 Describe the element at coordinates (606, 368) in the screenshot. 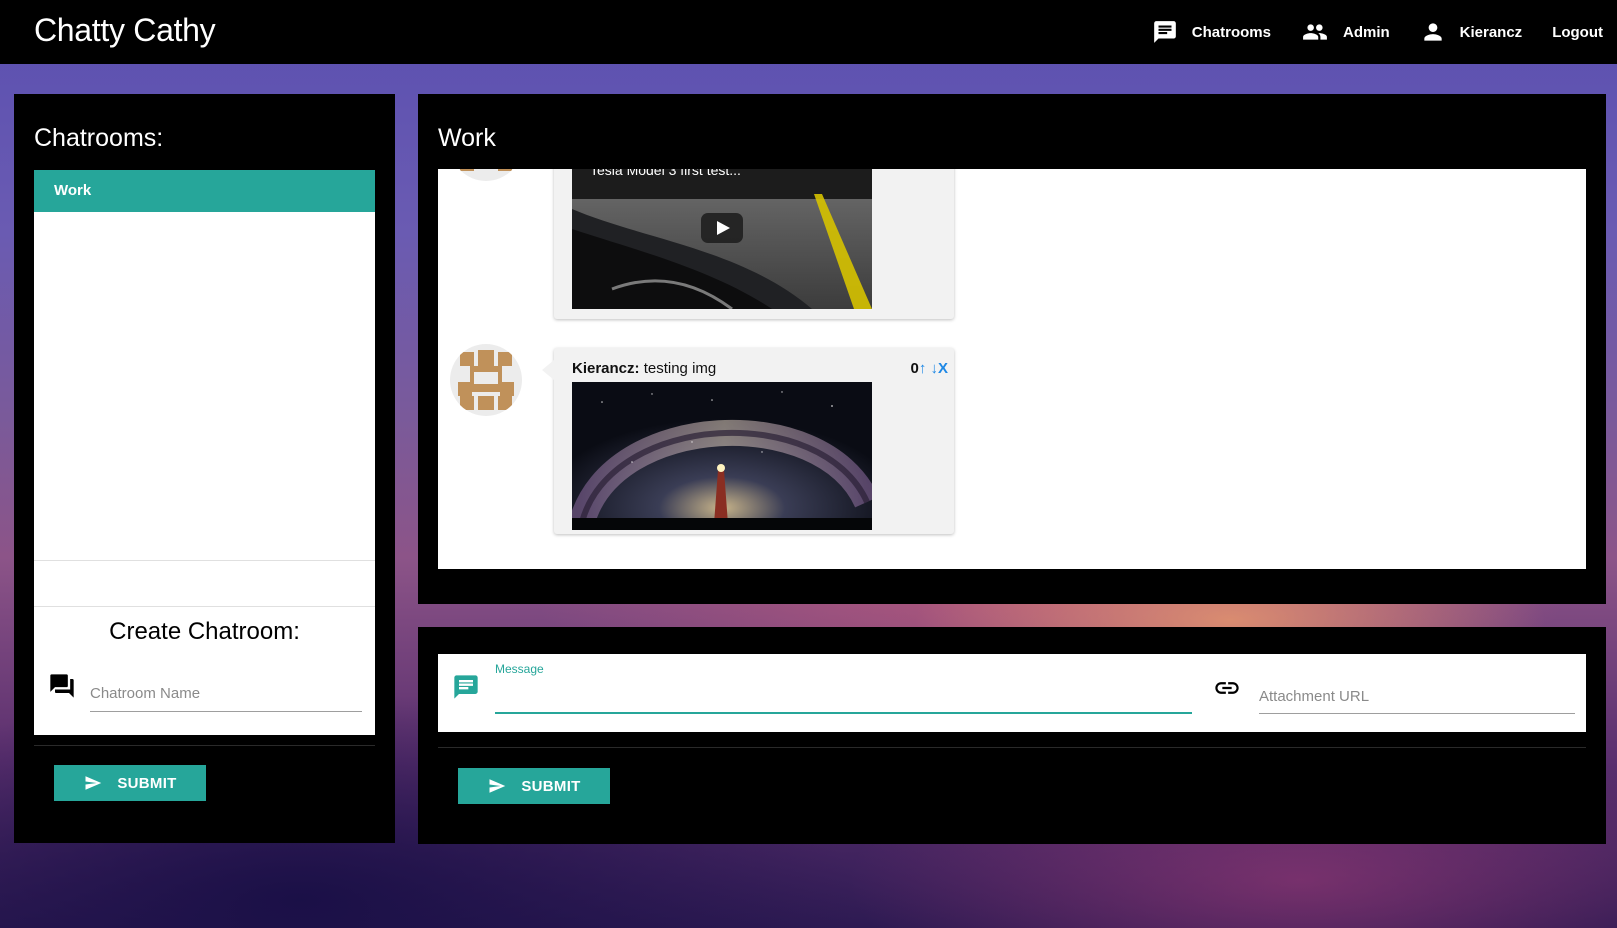

I see `message-author: Kierancz:` at that location.